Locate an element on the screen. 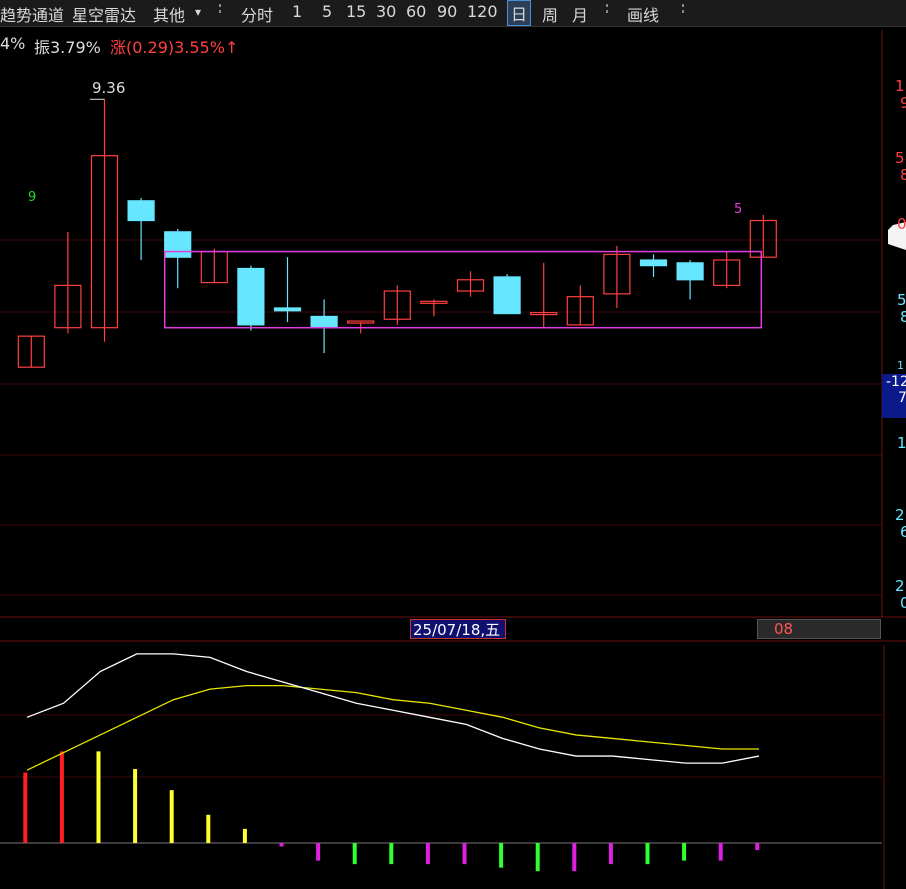 This screenshot has width=906, height=889. right-value-box: 08 is located at coordinates (819, 629).